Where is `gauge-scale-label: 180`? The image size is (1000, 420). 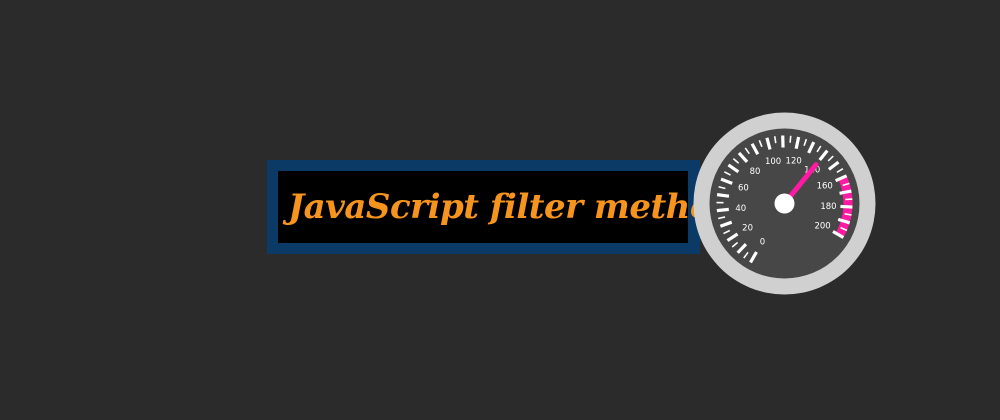
gauge-scale-label: 180 is located at coordinates (828, 207).